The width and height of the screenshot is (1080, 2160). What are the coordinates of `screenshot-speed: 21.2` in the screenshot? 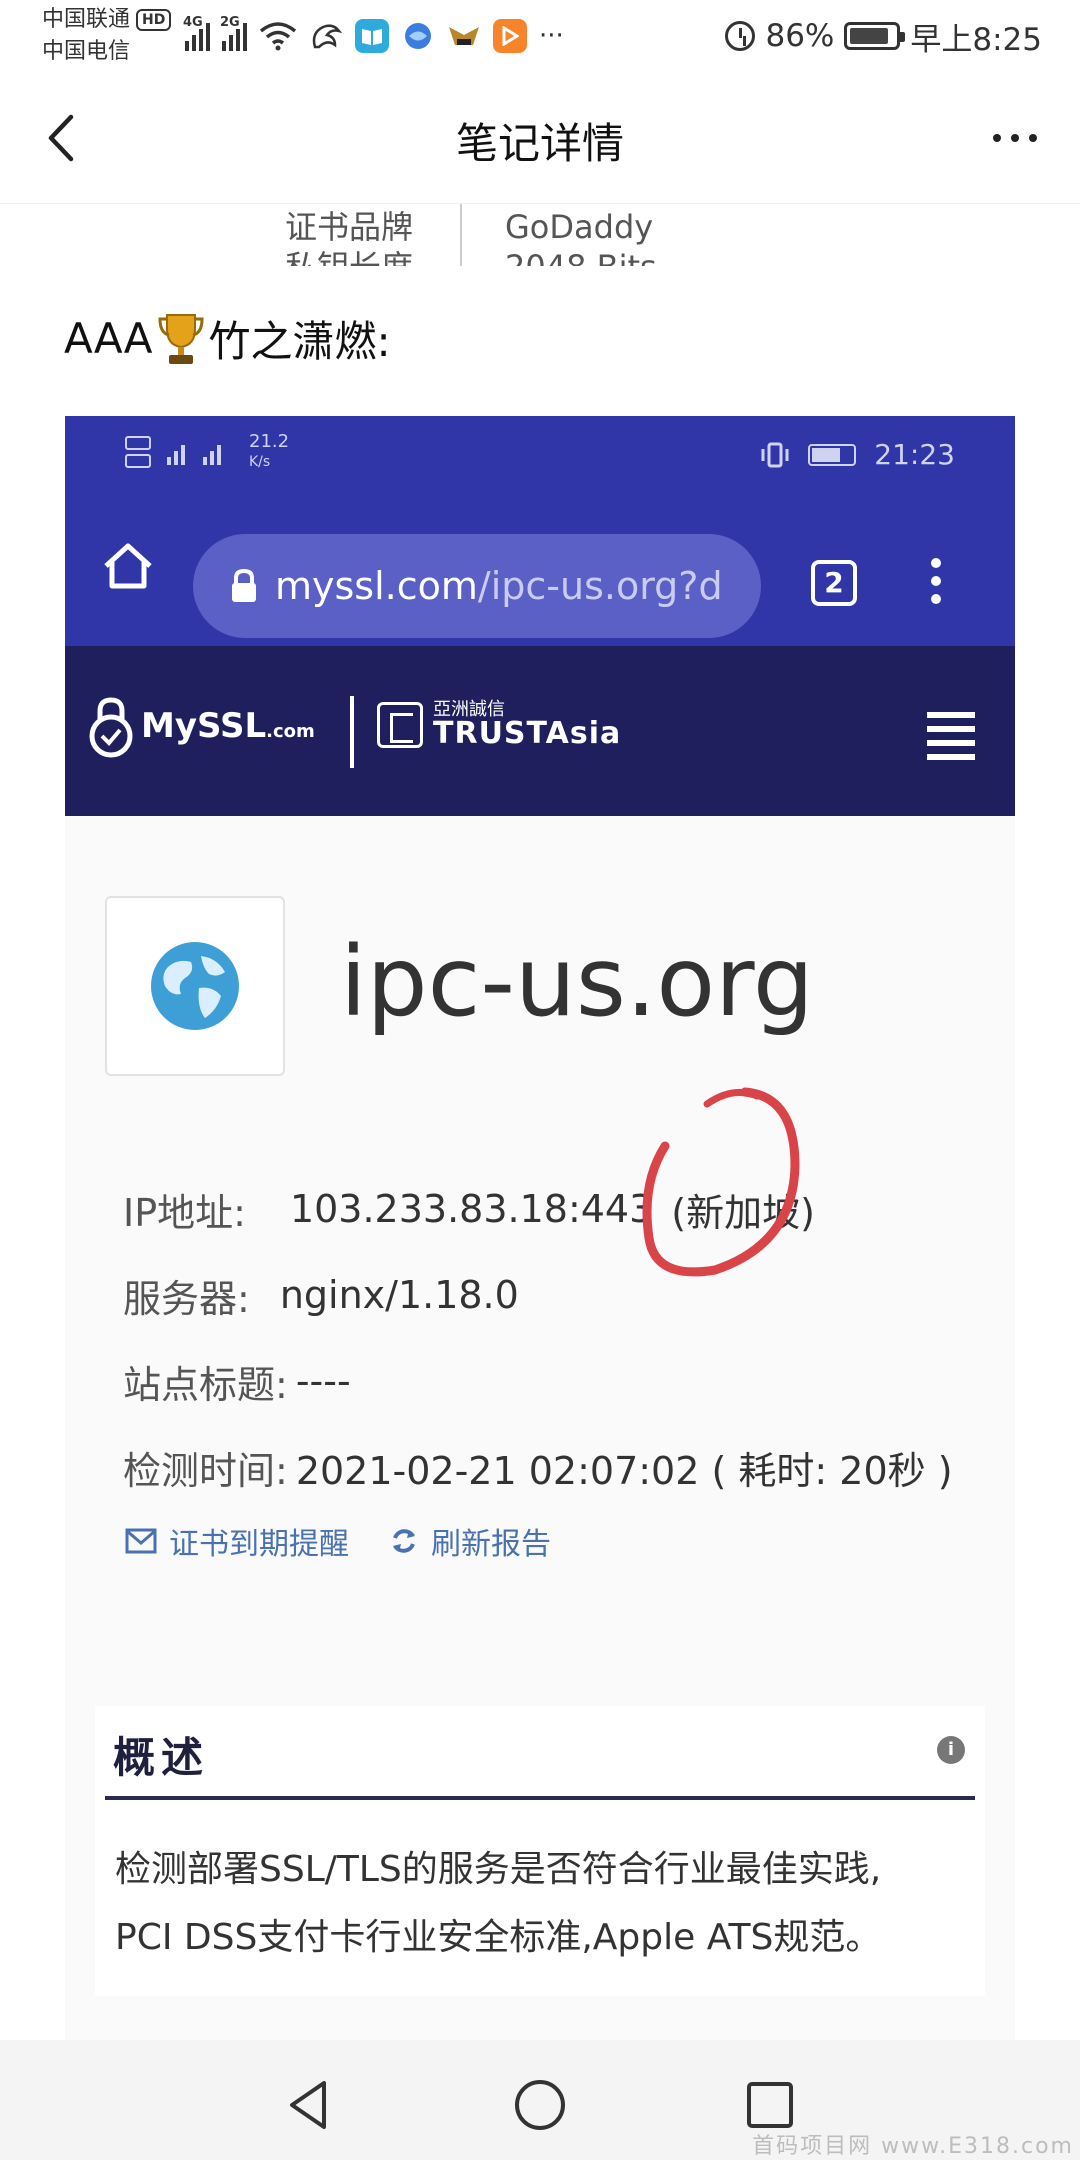 It's located at (269, 441).